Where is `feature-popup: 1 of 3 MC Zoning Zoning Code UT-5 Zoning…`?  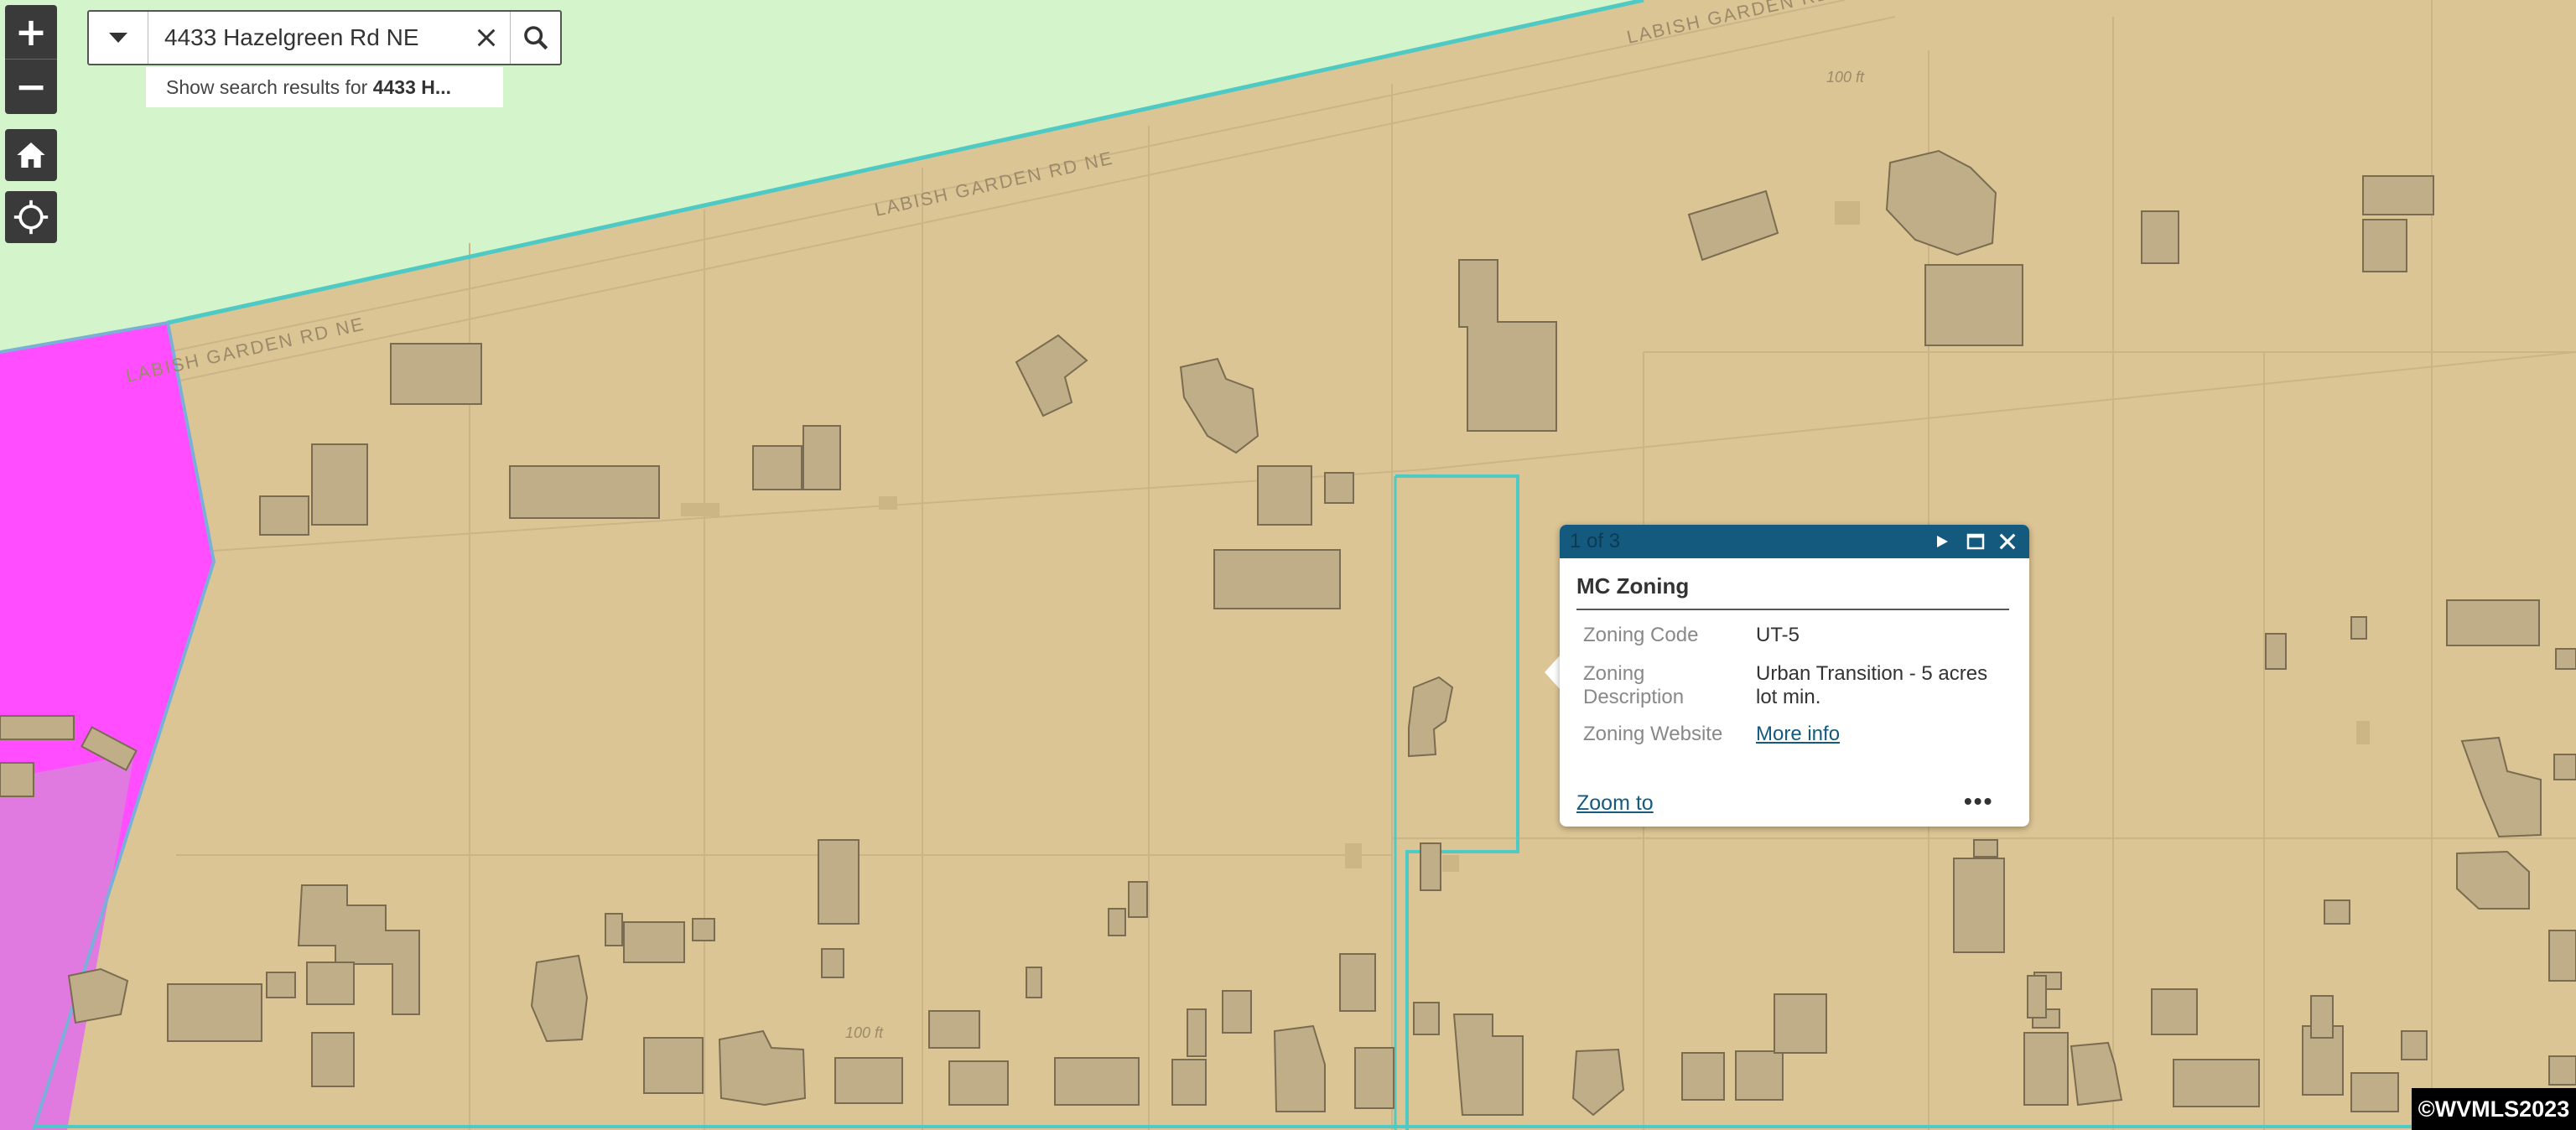 feature-popup: 1 of 3 MC Zoning Zoning Code UT-5 Zoning… is located at coordinates (1794, 676).